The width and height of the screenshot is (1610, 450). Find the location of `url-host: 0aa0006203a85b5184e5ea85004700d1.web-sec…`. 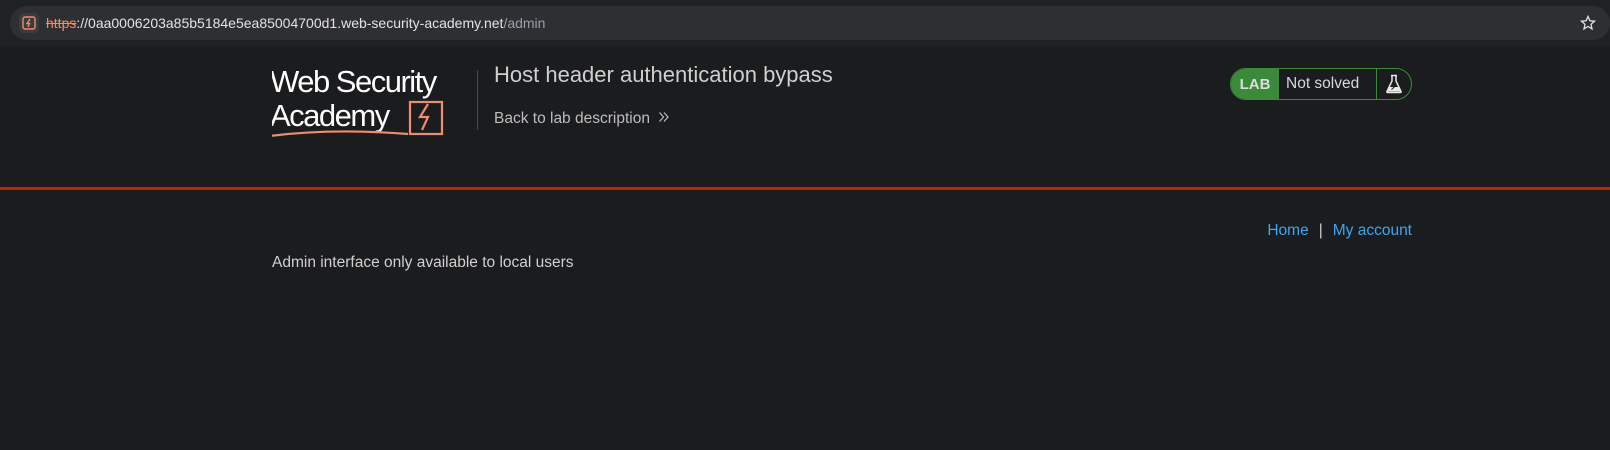

url-host: 0aa0006203a85b5184e5ea85004700d1.web-sec… is located at coordinates (296, 23).